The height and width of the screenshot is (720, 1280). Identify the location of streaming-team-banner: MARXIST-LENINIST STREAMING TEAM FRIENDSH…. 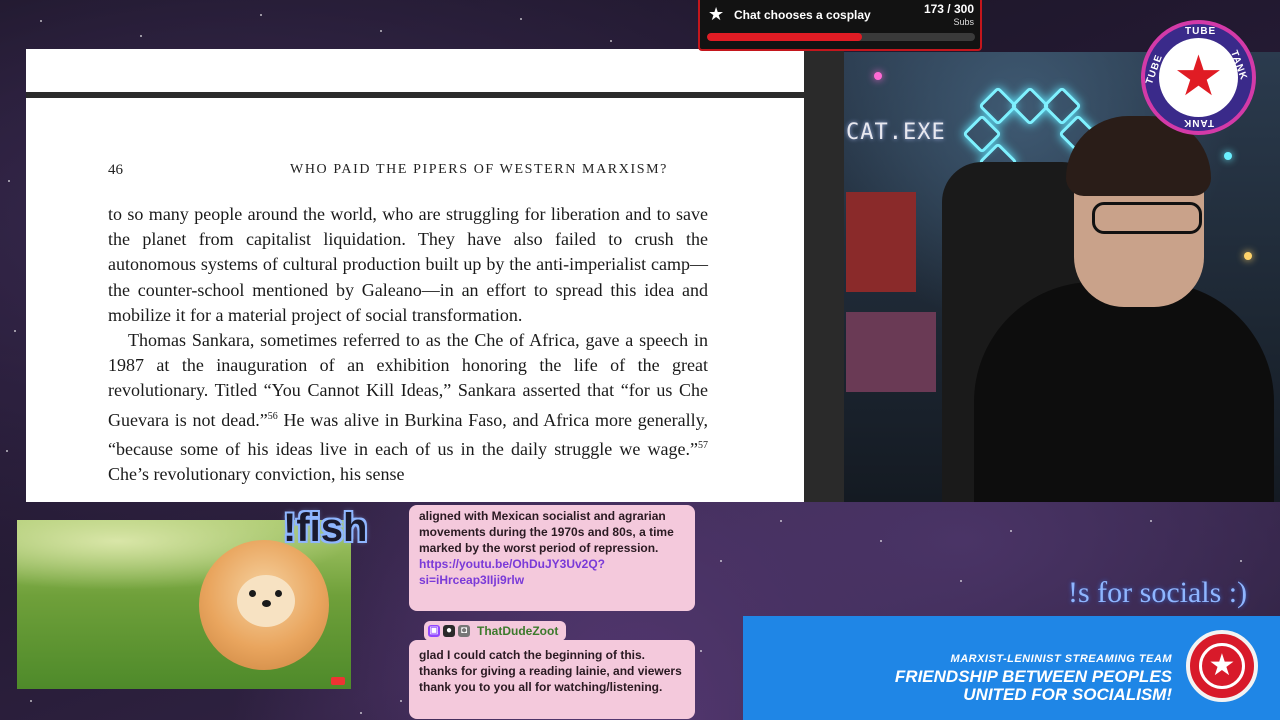
(1011, 668).